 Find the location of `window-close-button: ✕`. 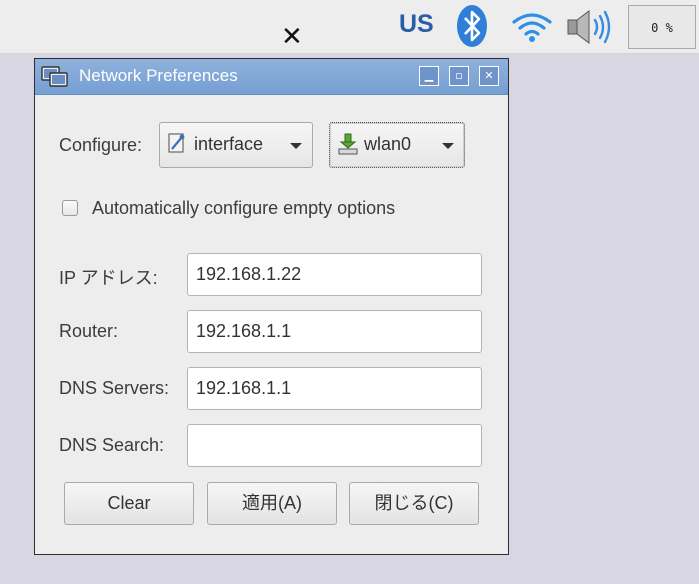

window-close-button: ✕ is located at coordinates (489, 76).